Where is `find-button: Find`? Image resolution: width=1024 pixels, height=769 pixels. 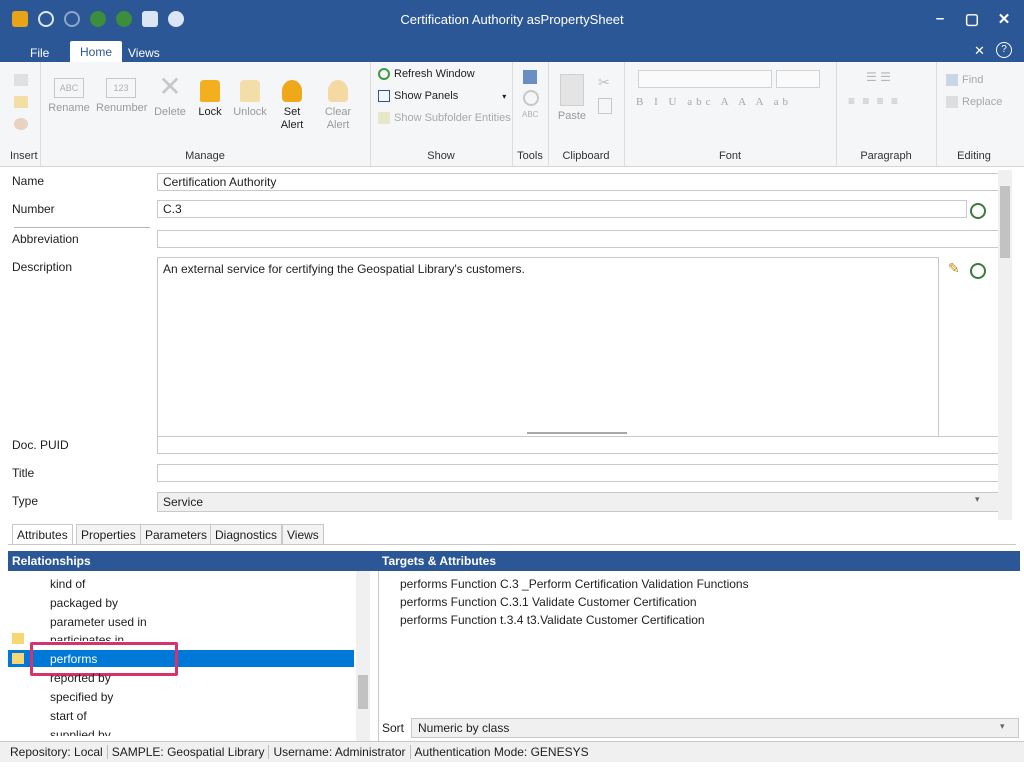 find-button: Find is located at coordinates (964, 80).